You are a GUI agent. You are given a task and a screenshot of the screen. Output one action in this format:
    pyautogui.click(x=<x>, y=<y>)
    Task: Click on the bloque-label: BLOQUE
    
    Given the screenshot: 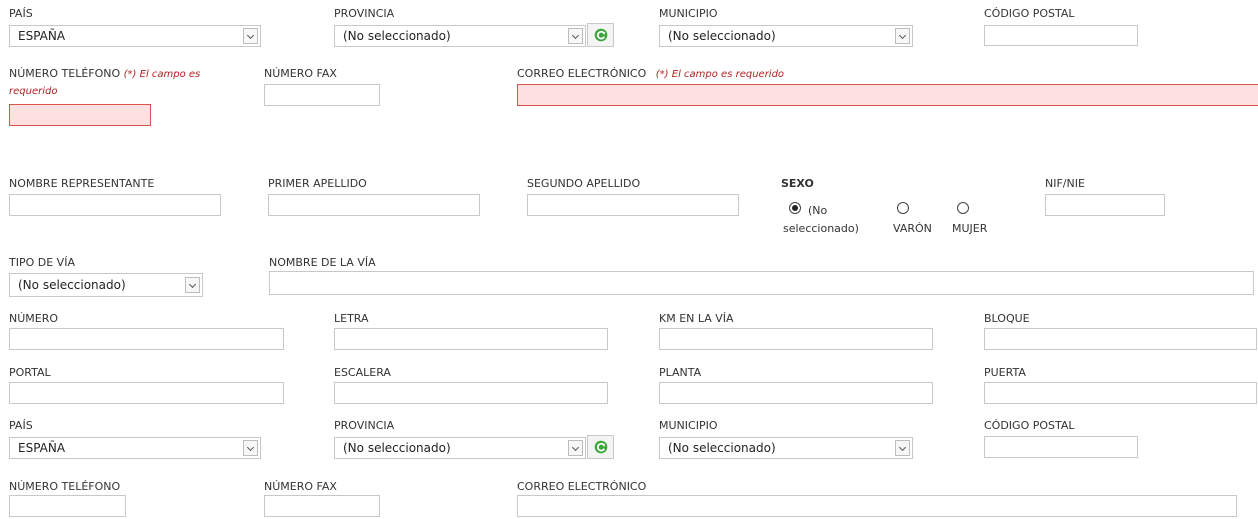 What is the action you would take?
    pyautogui.click(x=1007, y=318)
    